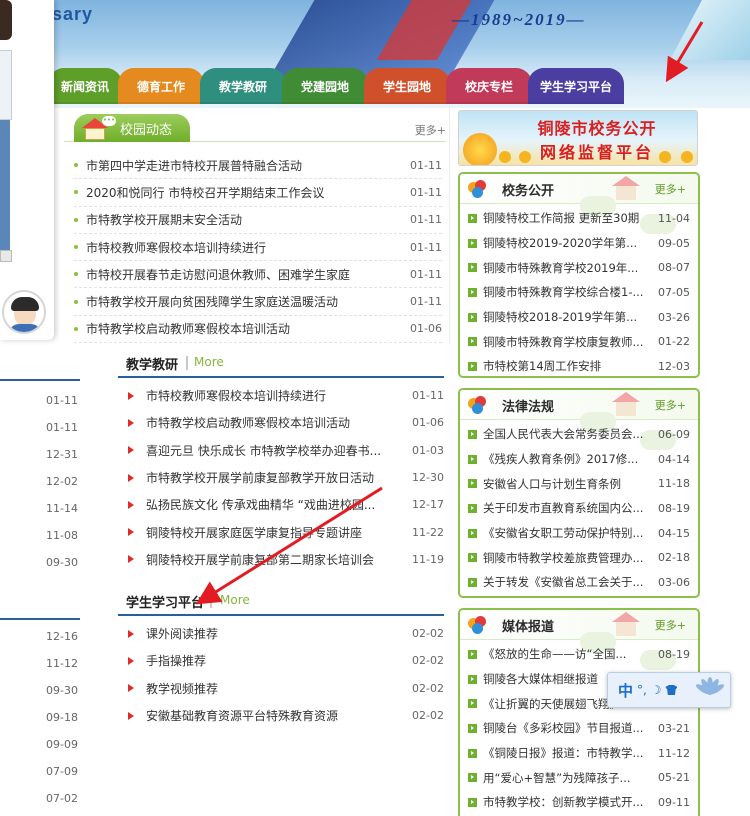 The width and height of the screenshot is (750, 816). I want to click on main-nav: 新闻资讯 德育工作 教学教研 党建园地 学生园地 校庆专栏 学生学习平台, so click(336, 86).